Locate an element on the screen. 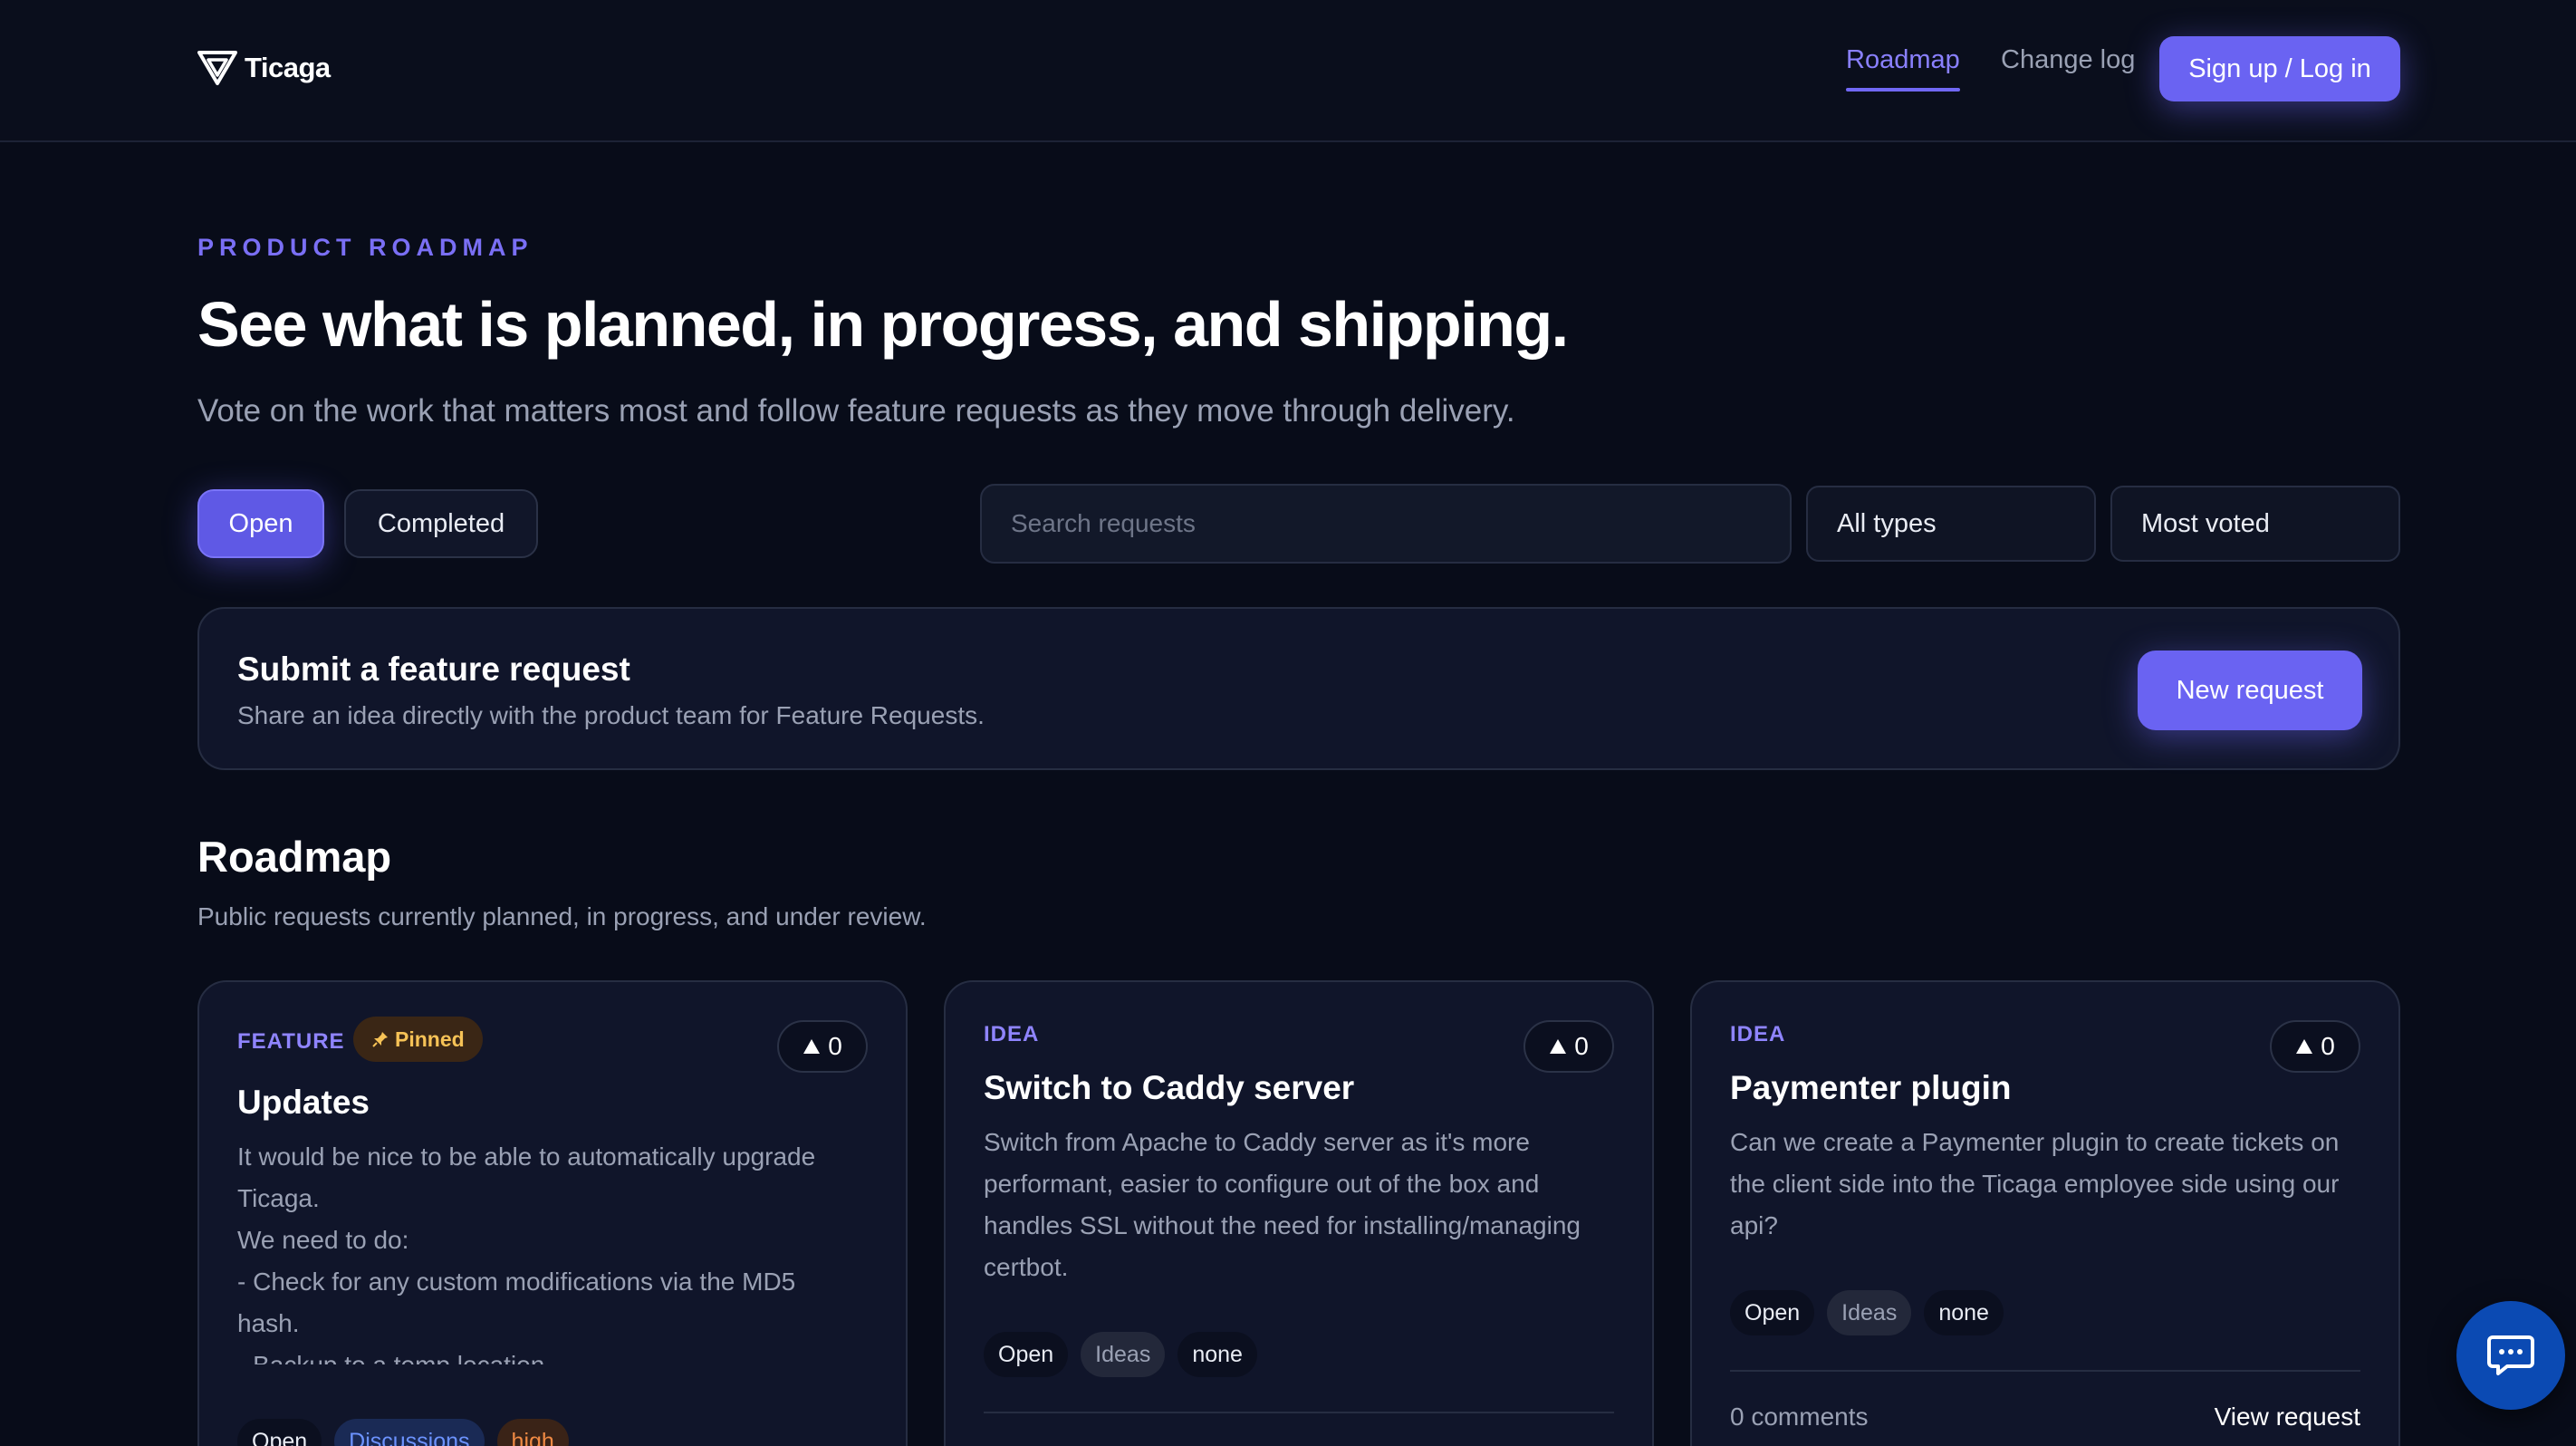  description-line: hash. is located at coordinates (268, 1323).